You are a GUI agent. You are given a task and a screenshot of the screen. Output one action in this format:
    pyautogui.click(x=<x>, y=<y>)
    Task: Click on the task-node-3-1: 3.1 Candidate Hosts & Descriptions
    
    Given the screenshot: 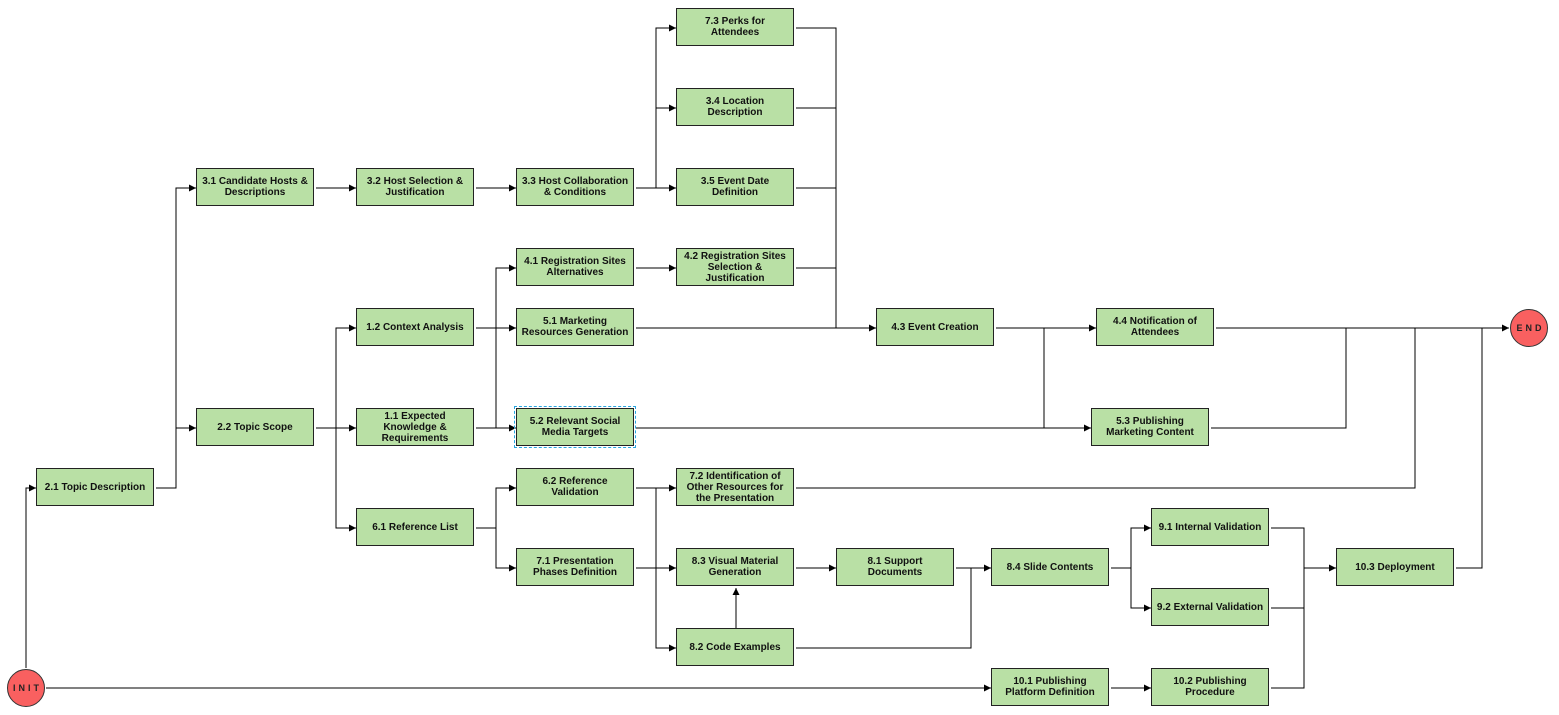 What is the action you would take?
    pyautogui.click(x=255, y=187)
    